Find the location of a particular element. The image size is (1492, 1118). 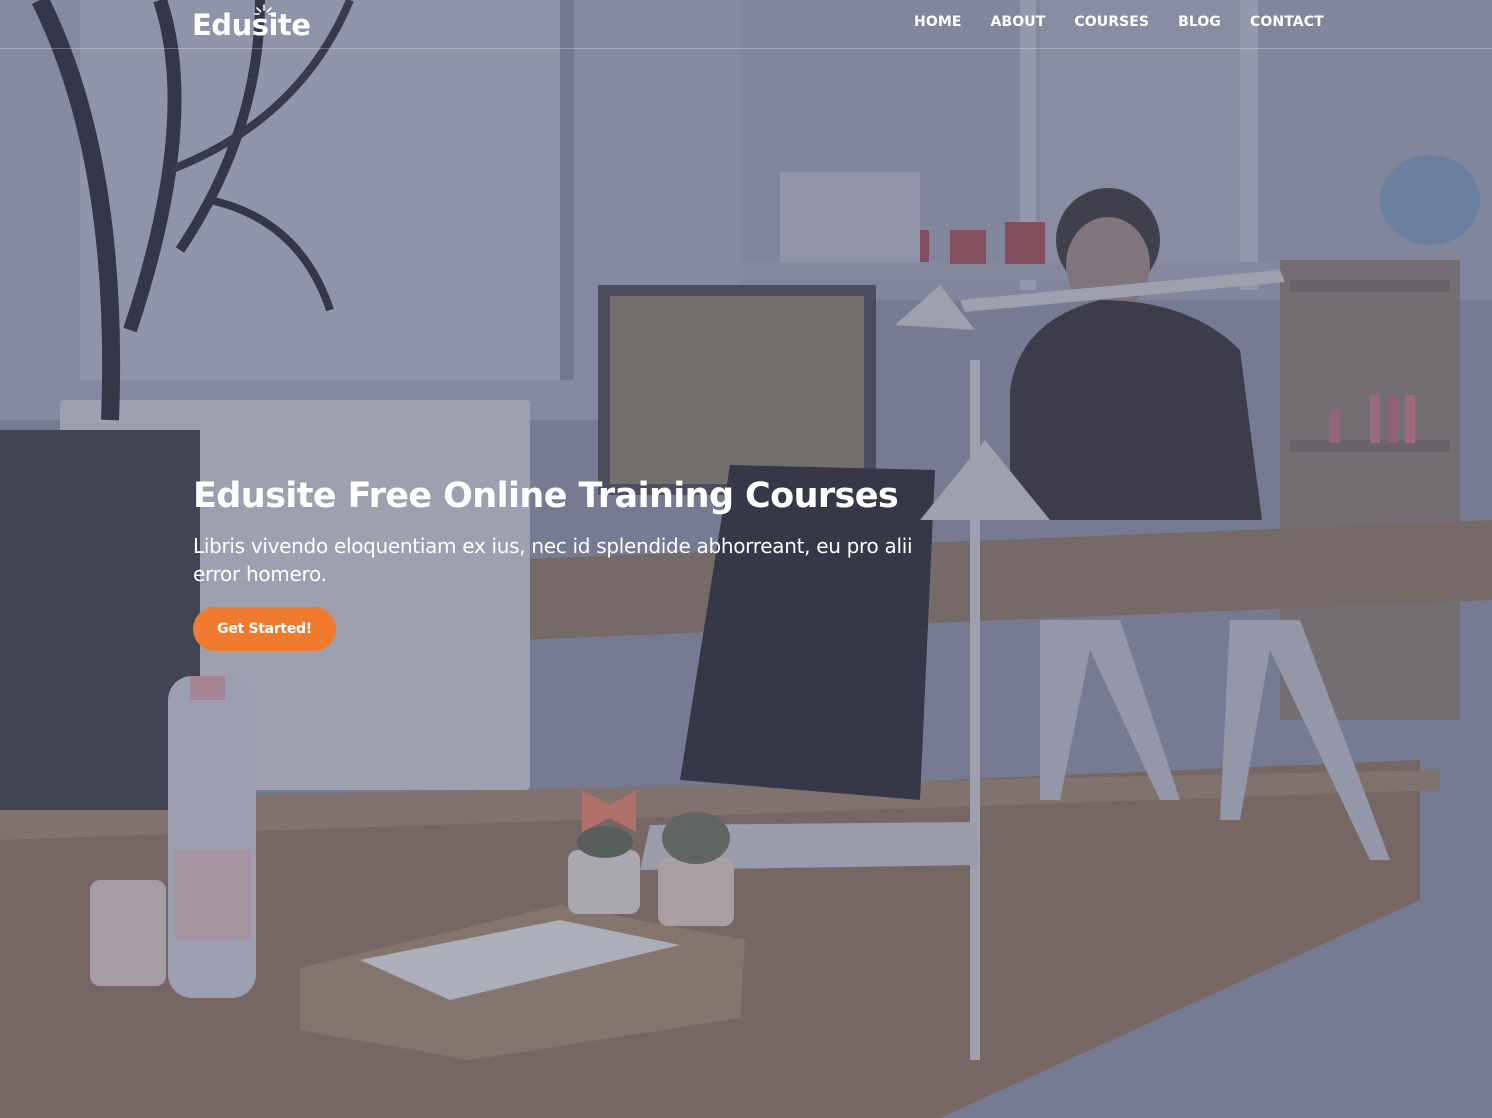

nav-courses: COURSES is located at coordinates (1111, 22).